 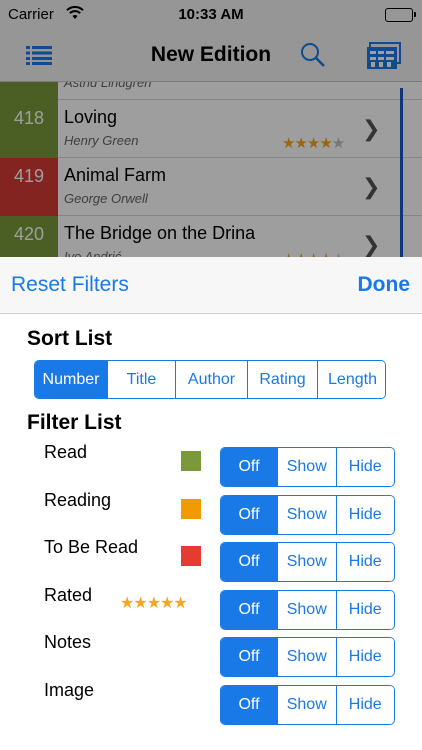 What do you see at coordinates (351, 379) in the screenshot?
I see `sort-option-length: Length` at bounding box center [351, 379].